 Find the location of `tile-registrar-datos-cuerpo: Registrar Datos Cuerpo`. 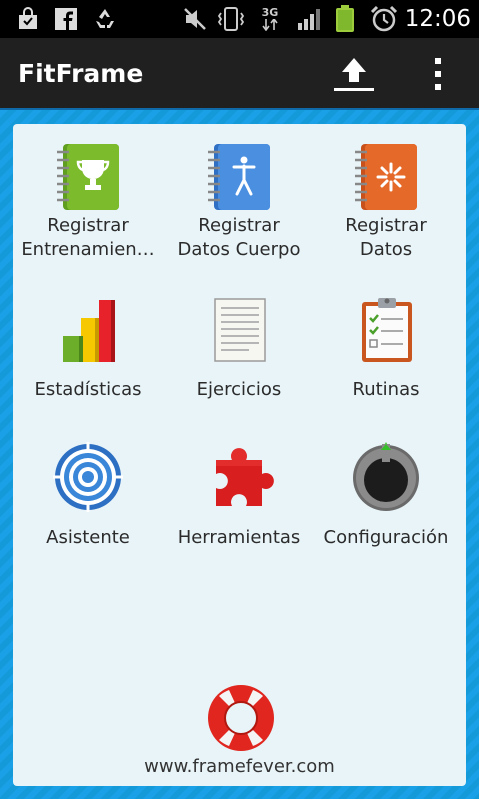

tile-registrar-datos-cuerpo: Registrar Datos Cuerpo is located at coordinates (239, 207).